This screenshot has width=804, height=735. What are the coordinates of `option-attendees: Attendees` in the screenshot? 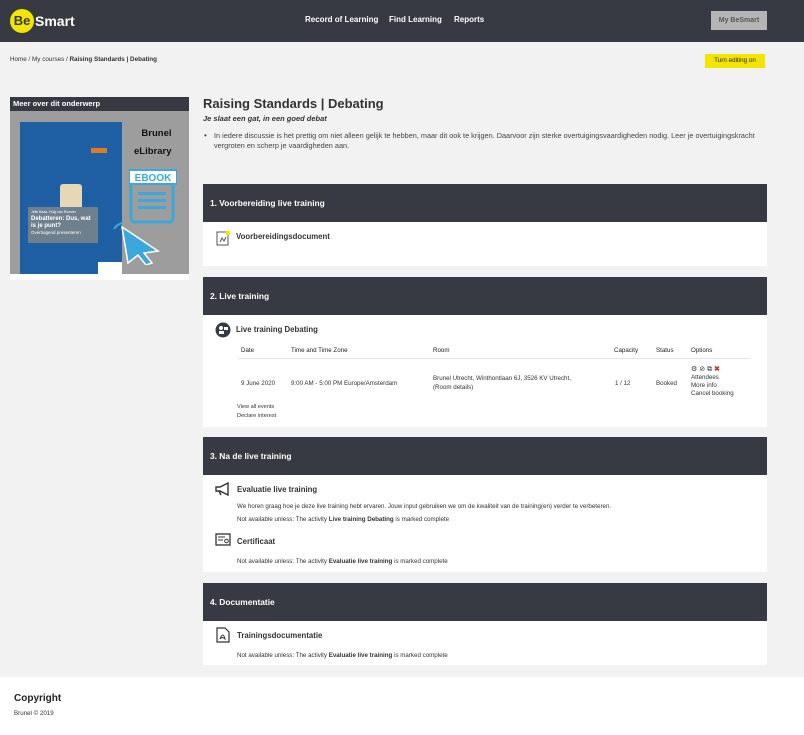 It's located at (705, 377).